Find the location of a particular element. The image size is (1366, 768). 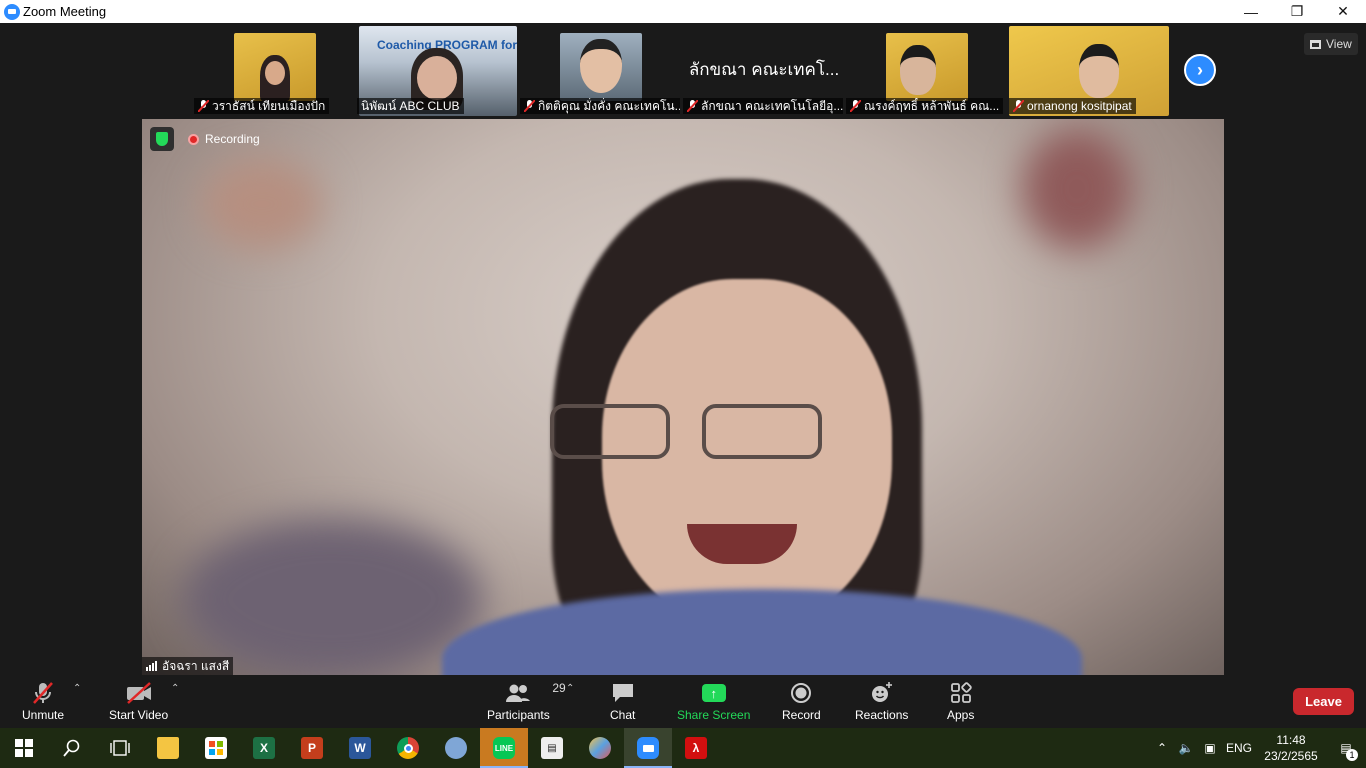

participants-caret-icon: ⌃ is located at coordinates (570, 688).